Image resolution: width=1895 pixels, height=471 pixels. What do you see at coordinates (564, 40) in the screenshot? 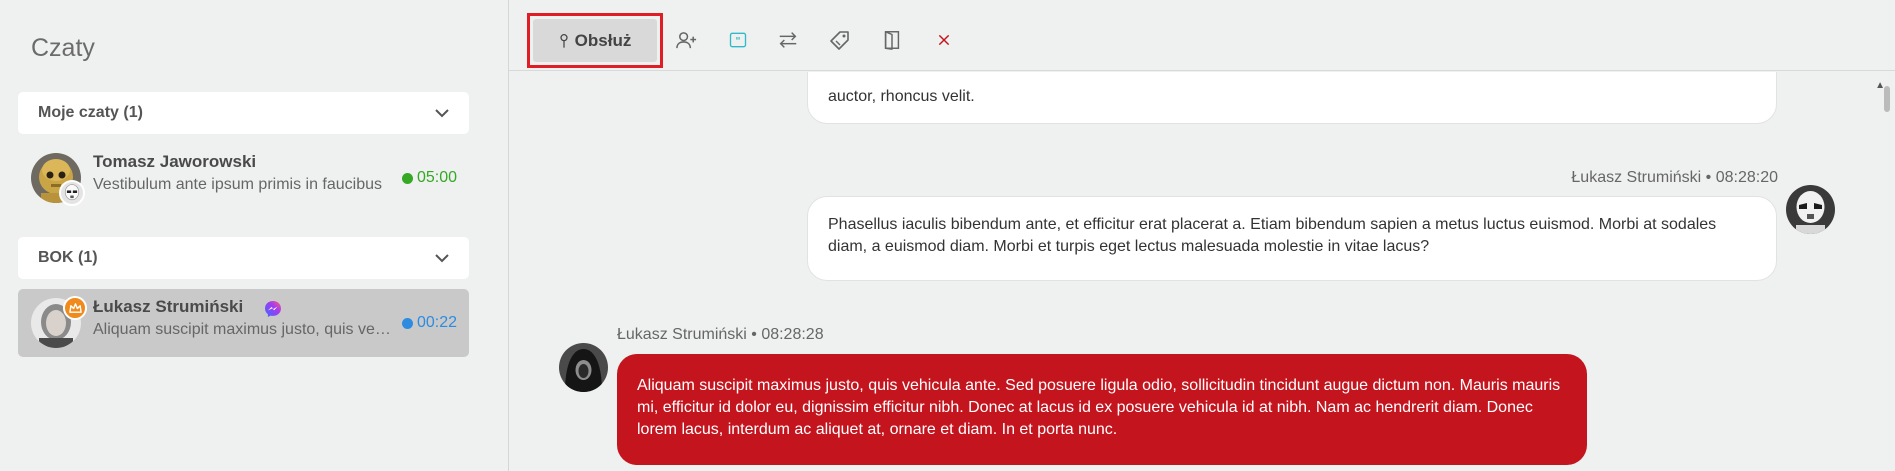
I see `pin-icon` at bounding box center [564, 40].